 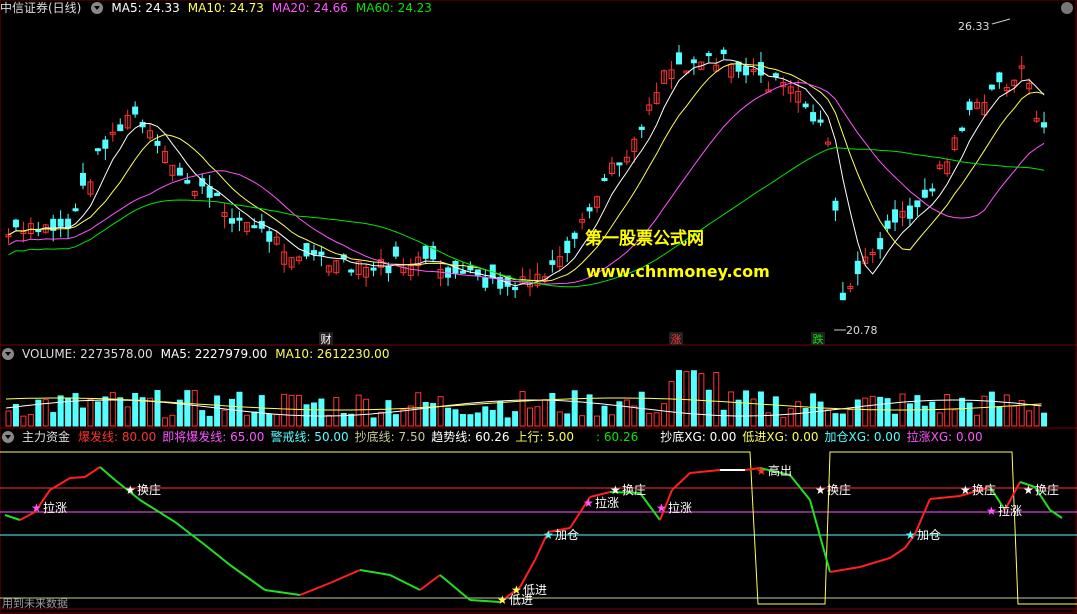 What do you see at coordinates (35, 603) in the screenshot?
I see `future-data-note: 用到未来数据` at bounding box center [35, 603].